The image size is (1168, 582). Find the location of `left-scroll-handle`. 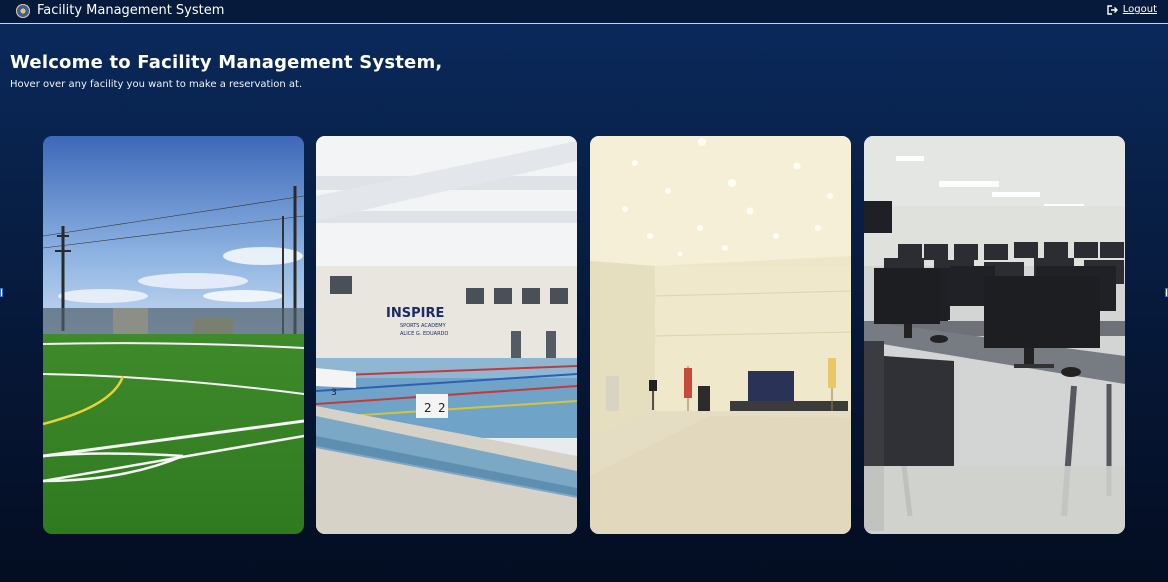

left-scroll-handle is located at coordinates (1, 292).